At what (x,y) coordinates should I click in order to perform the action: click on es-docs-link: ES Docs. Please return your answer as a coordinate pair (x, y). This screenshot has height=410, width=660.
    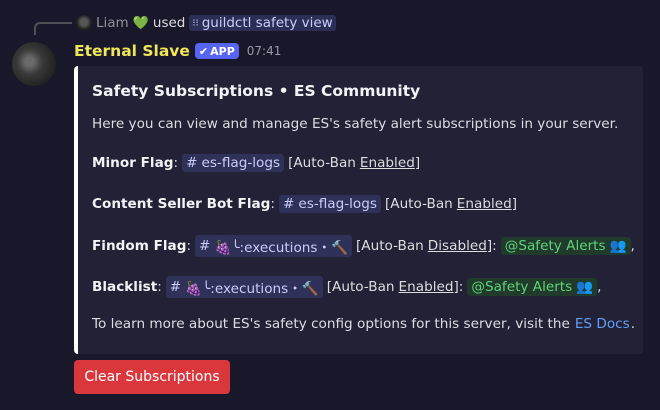
    Looking at the image, I should click on (602, 324).